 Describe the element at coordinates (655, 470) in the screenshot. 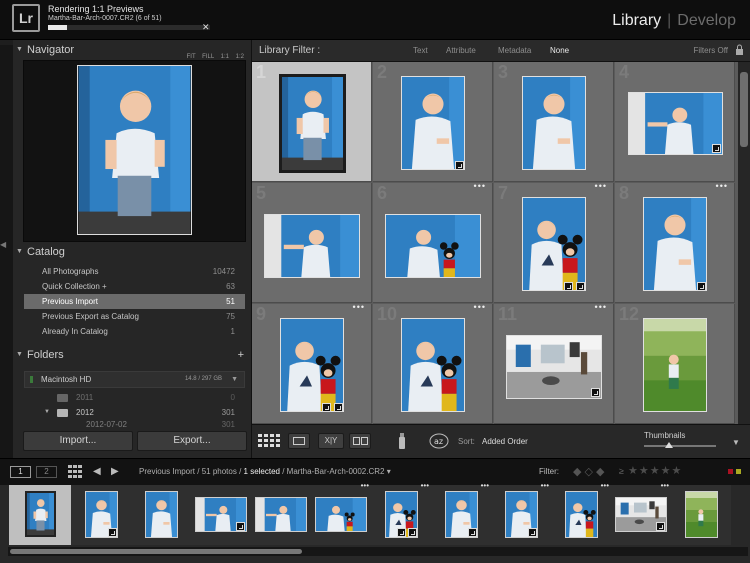

I see `rating-filter-stars: ★★★★★` at that location.